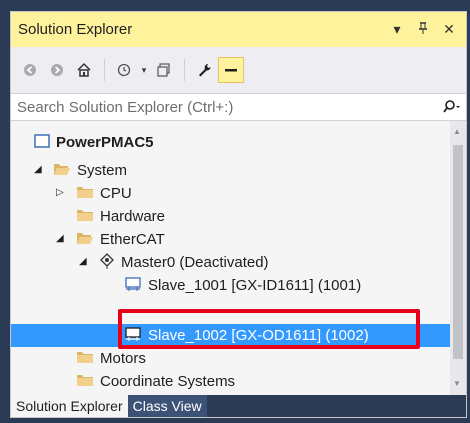 The width and height of the screenshot is (470, 423). Describe the element at coordinates (102, 170) in the screenshot. I see `tree-item-label: System` at that location.